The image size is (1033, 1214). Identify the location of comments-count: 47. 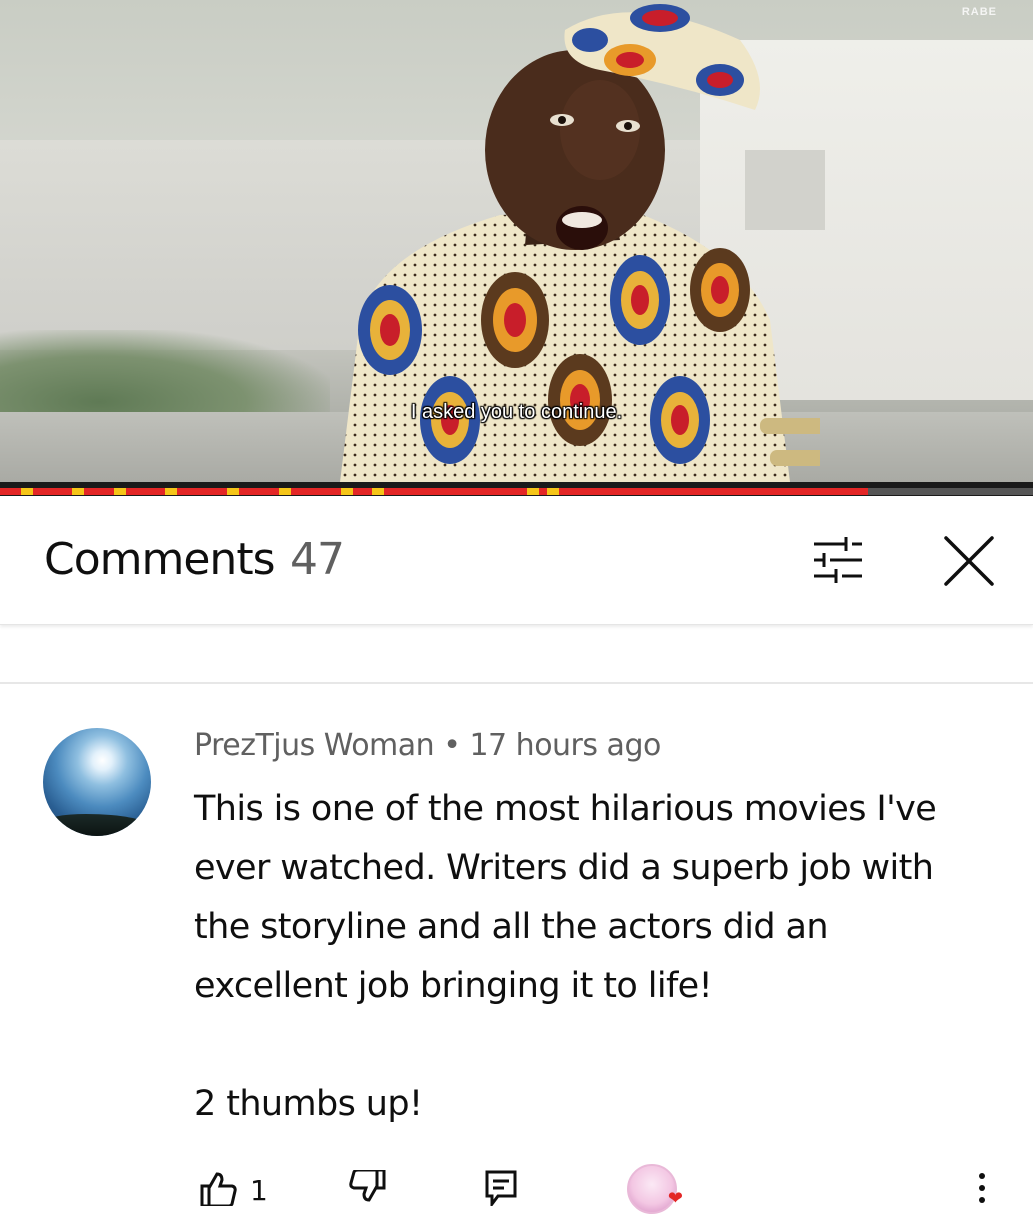
(317, 559).